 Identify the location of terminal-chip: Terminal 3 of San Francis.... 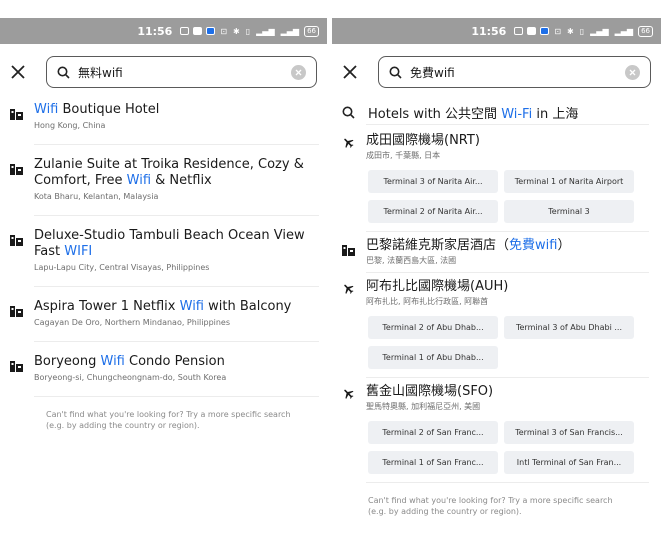
(569, 432).